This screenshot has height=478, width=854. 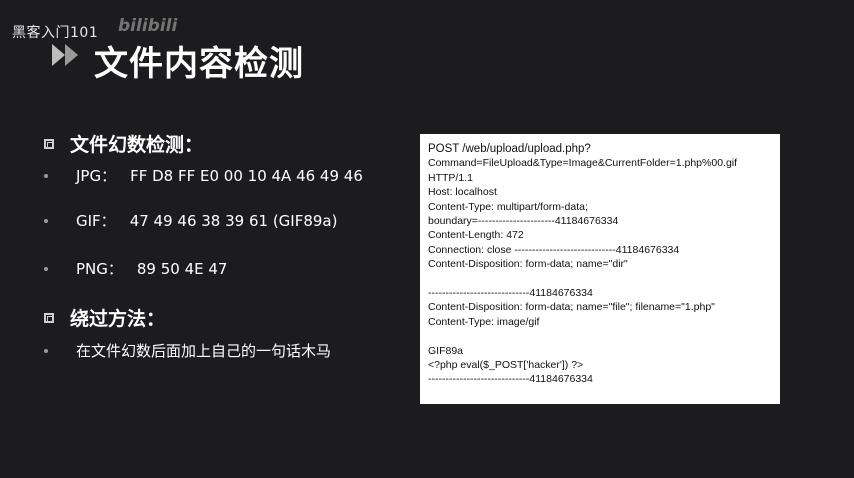 I want to click on item-value: 47 49 46 38 39 61 (GIF89a), so click(x=233, y=220).